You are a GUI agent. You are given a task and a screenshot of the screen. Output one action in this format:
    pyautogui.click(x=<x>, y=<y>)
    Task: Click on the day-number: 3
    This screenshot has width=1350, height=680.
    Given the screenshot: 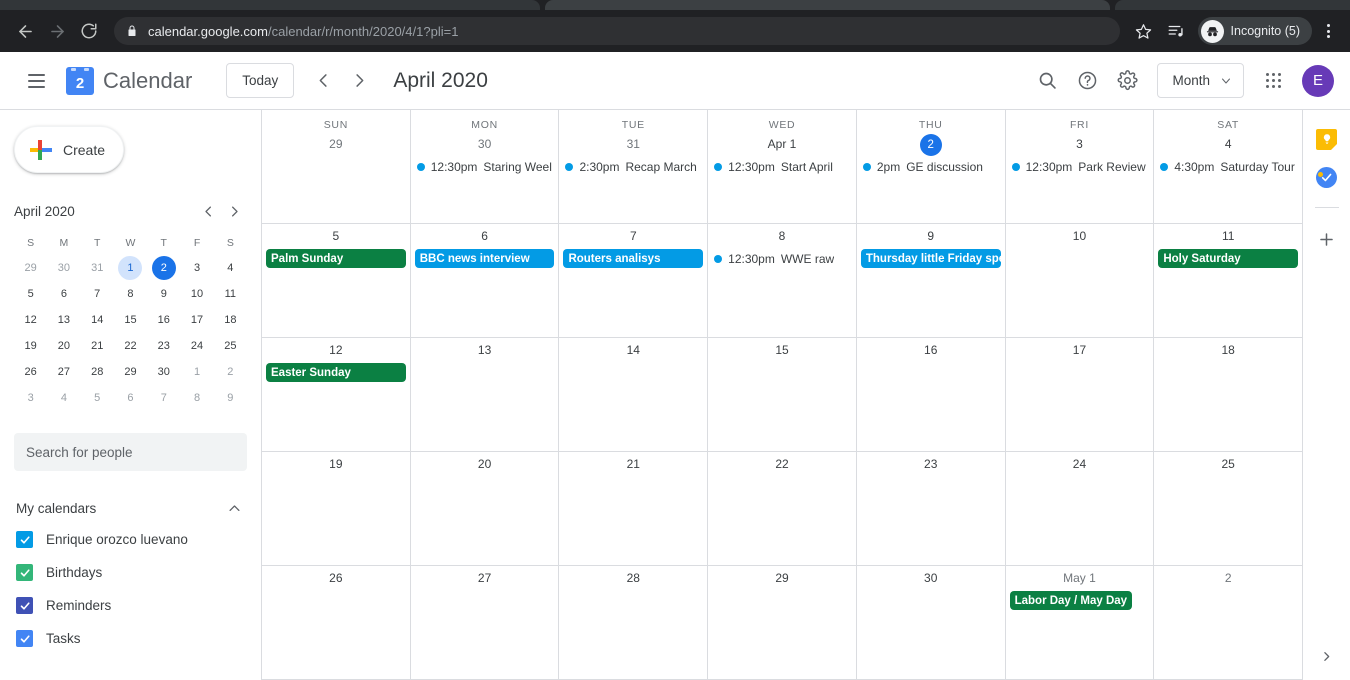 What is the action you would take?
    pyautogui.click(x=1080, y=144)
    